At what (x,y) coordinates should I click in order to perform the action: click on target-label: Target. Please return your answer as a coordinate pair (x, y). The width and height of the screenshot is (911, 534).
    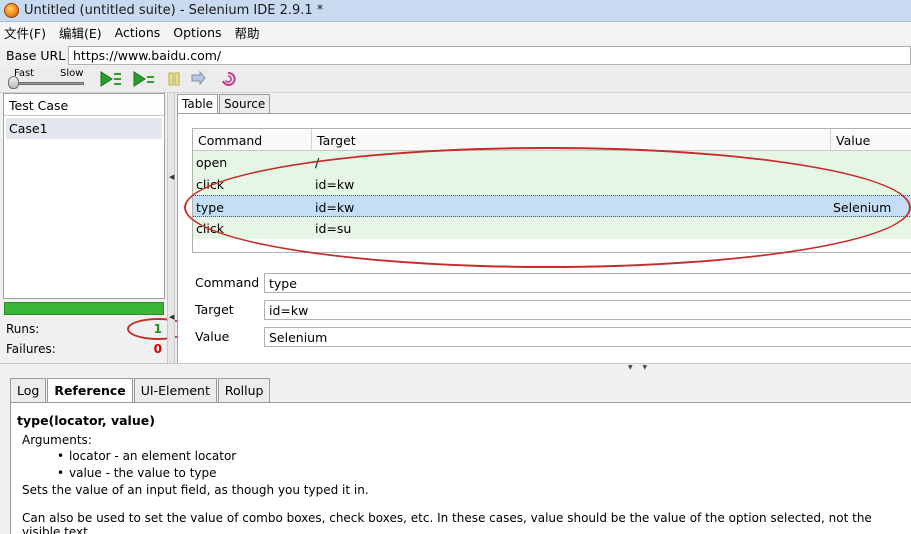
    Looking at the image, I should click on (214, 309).